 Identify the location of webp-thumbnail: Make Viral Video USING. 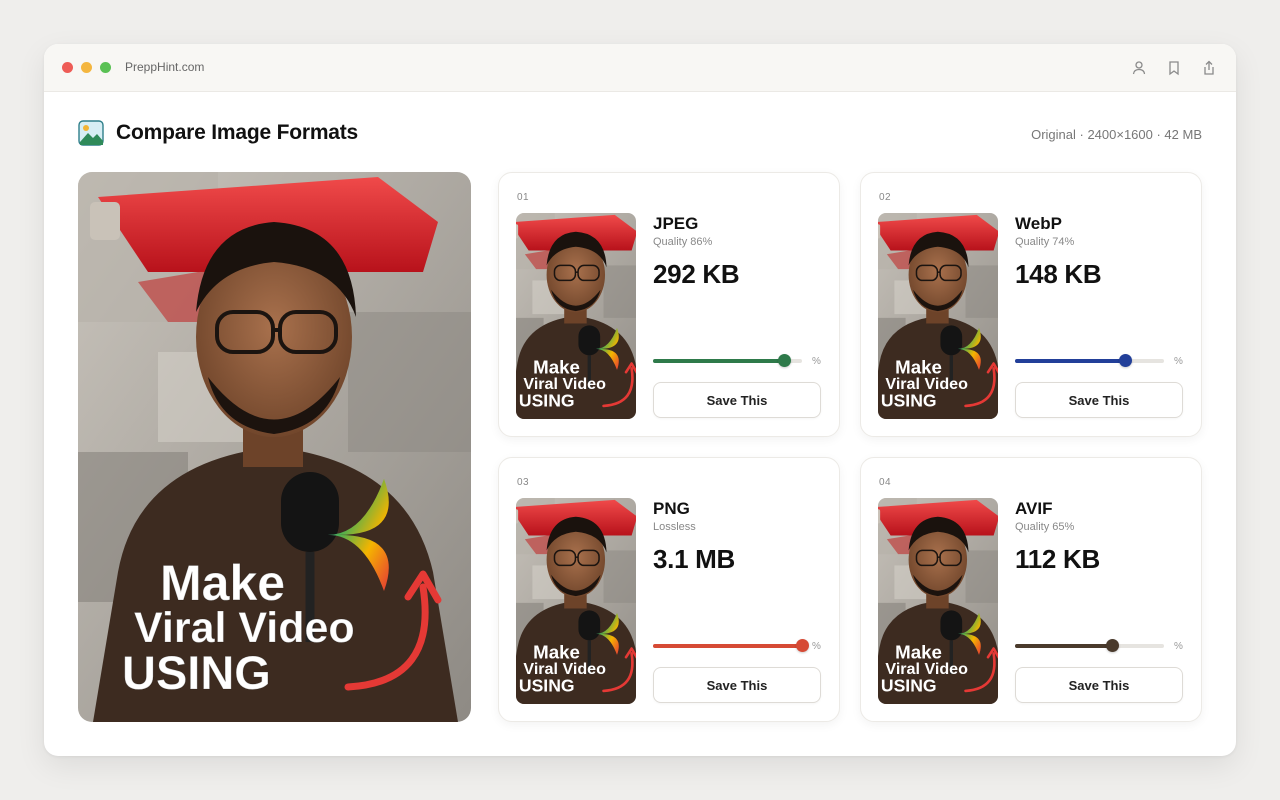
(938, 316).